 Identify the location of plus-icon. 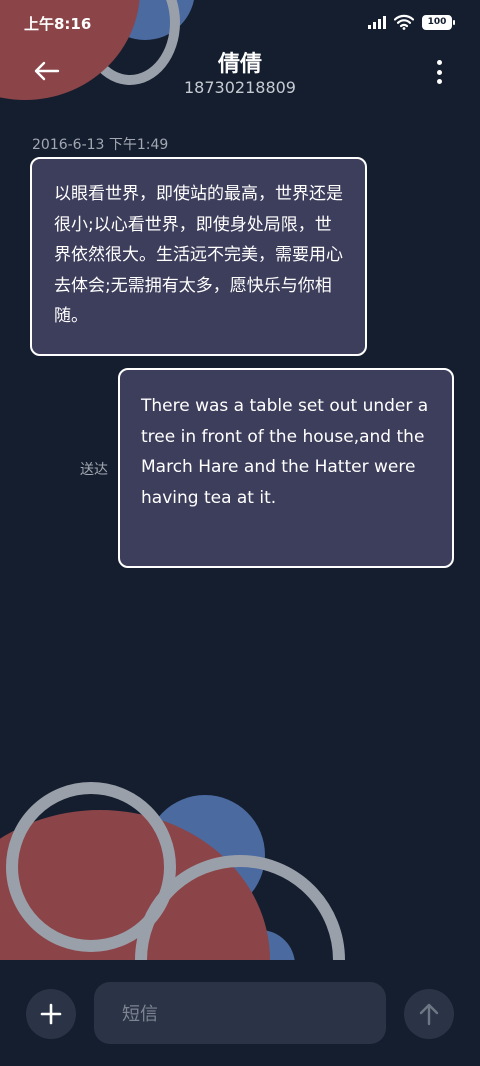
(51, 1014).